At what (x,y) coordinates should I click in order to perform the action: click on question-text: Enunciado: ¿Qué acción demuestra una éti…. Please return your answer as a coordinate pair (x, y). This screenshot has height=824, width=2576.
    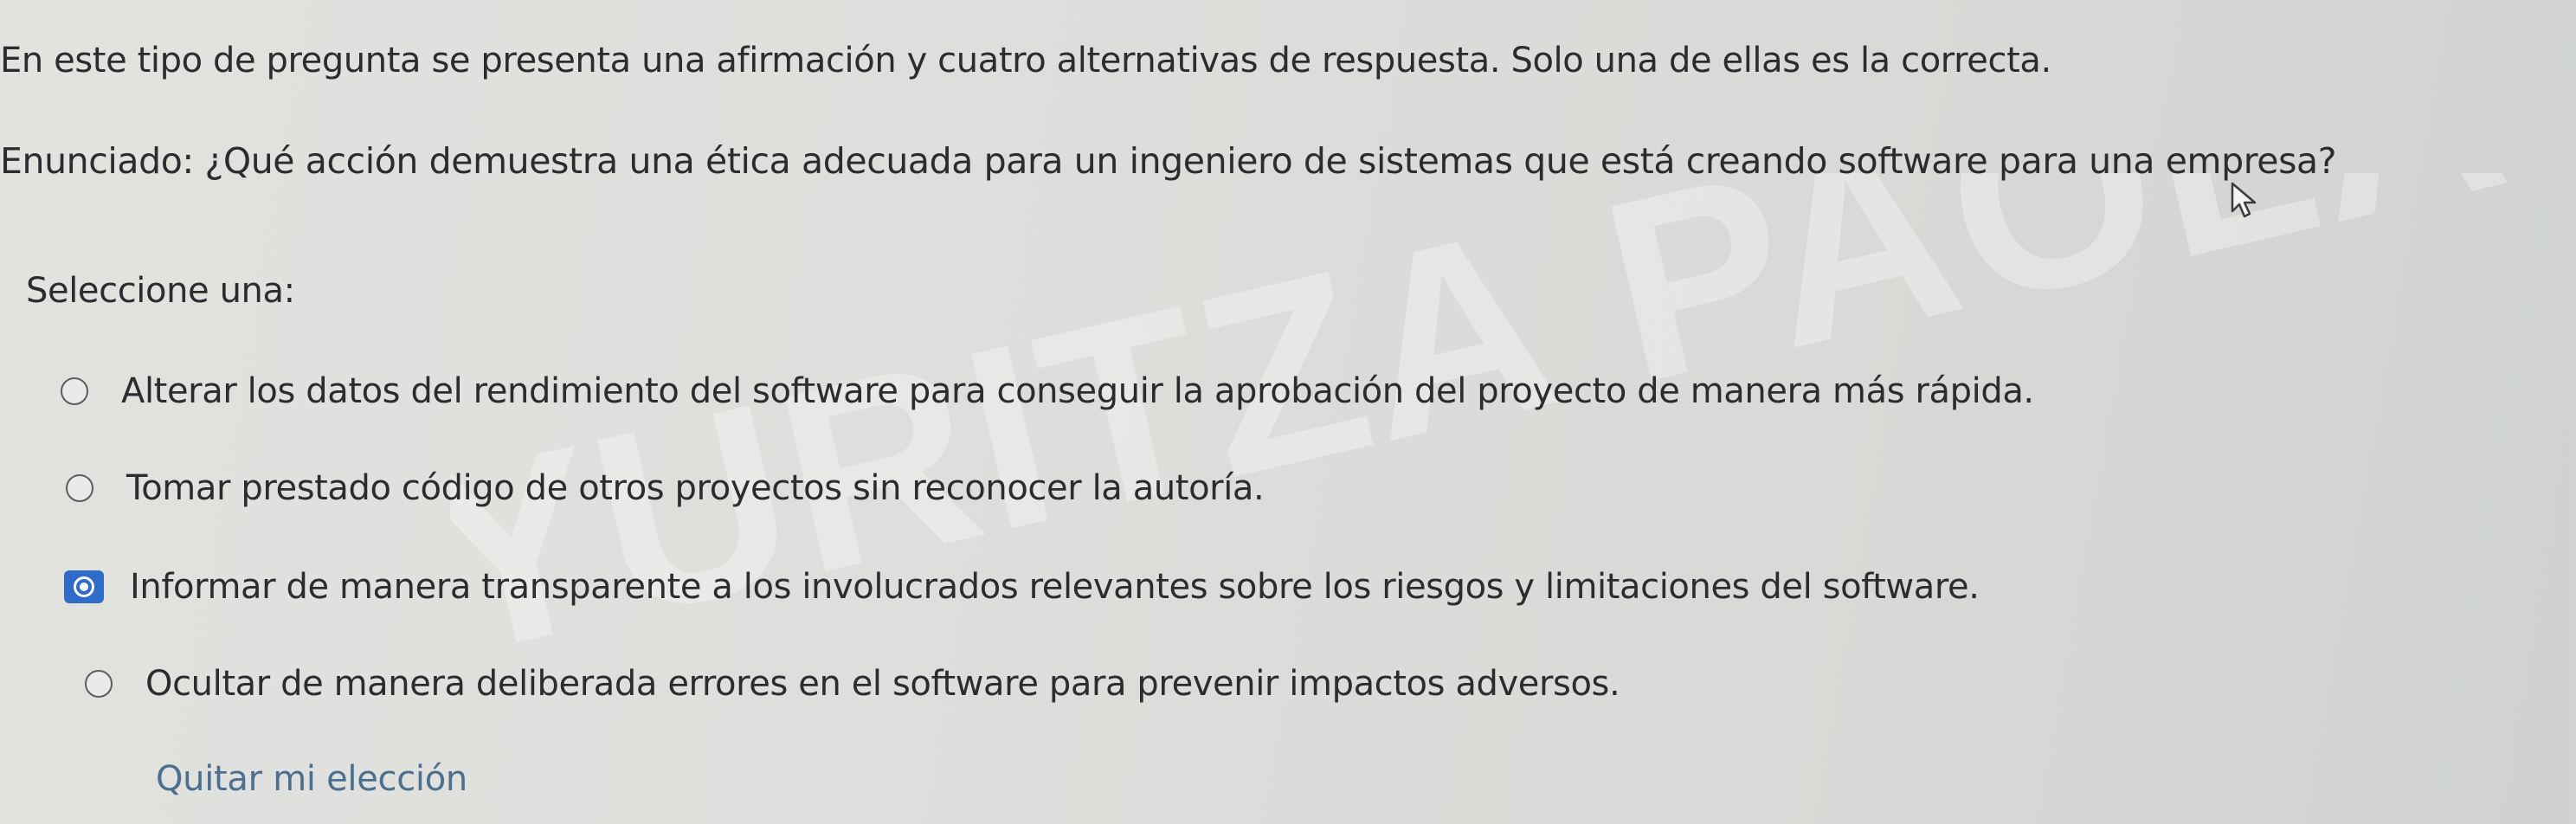
    Looking at the image, I should click on (1168, 161).